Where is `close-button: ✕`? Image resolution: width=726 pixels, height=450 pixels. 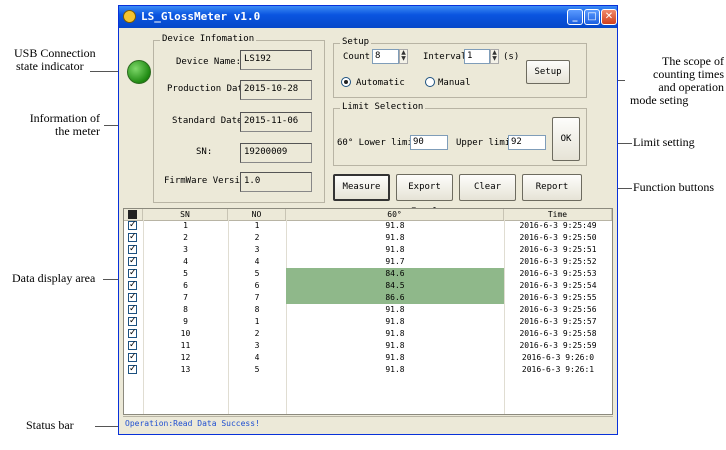 close-button: ✕ is located at coordinates (609, 17).